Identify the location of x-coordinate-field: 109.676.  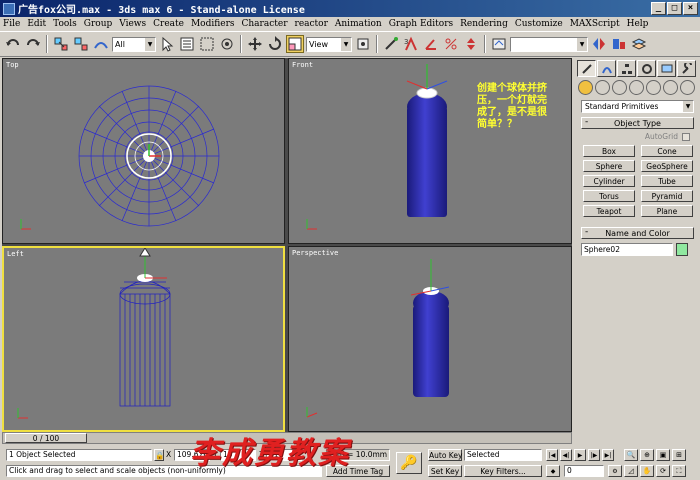
(192, 455).